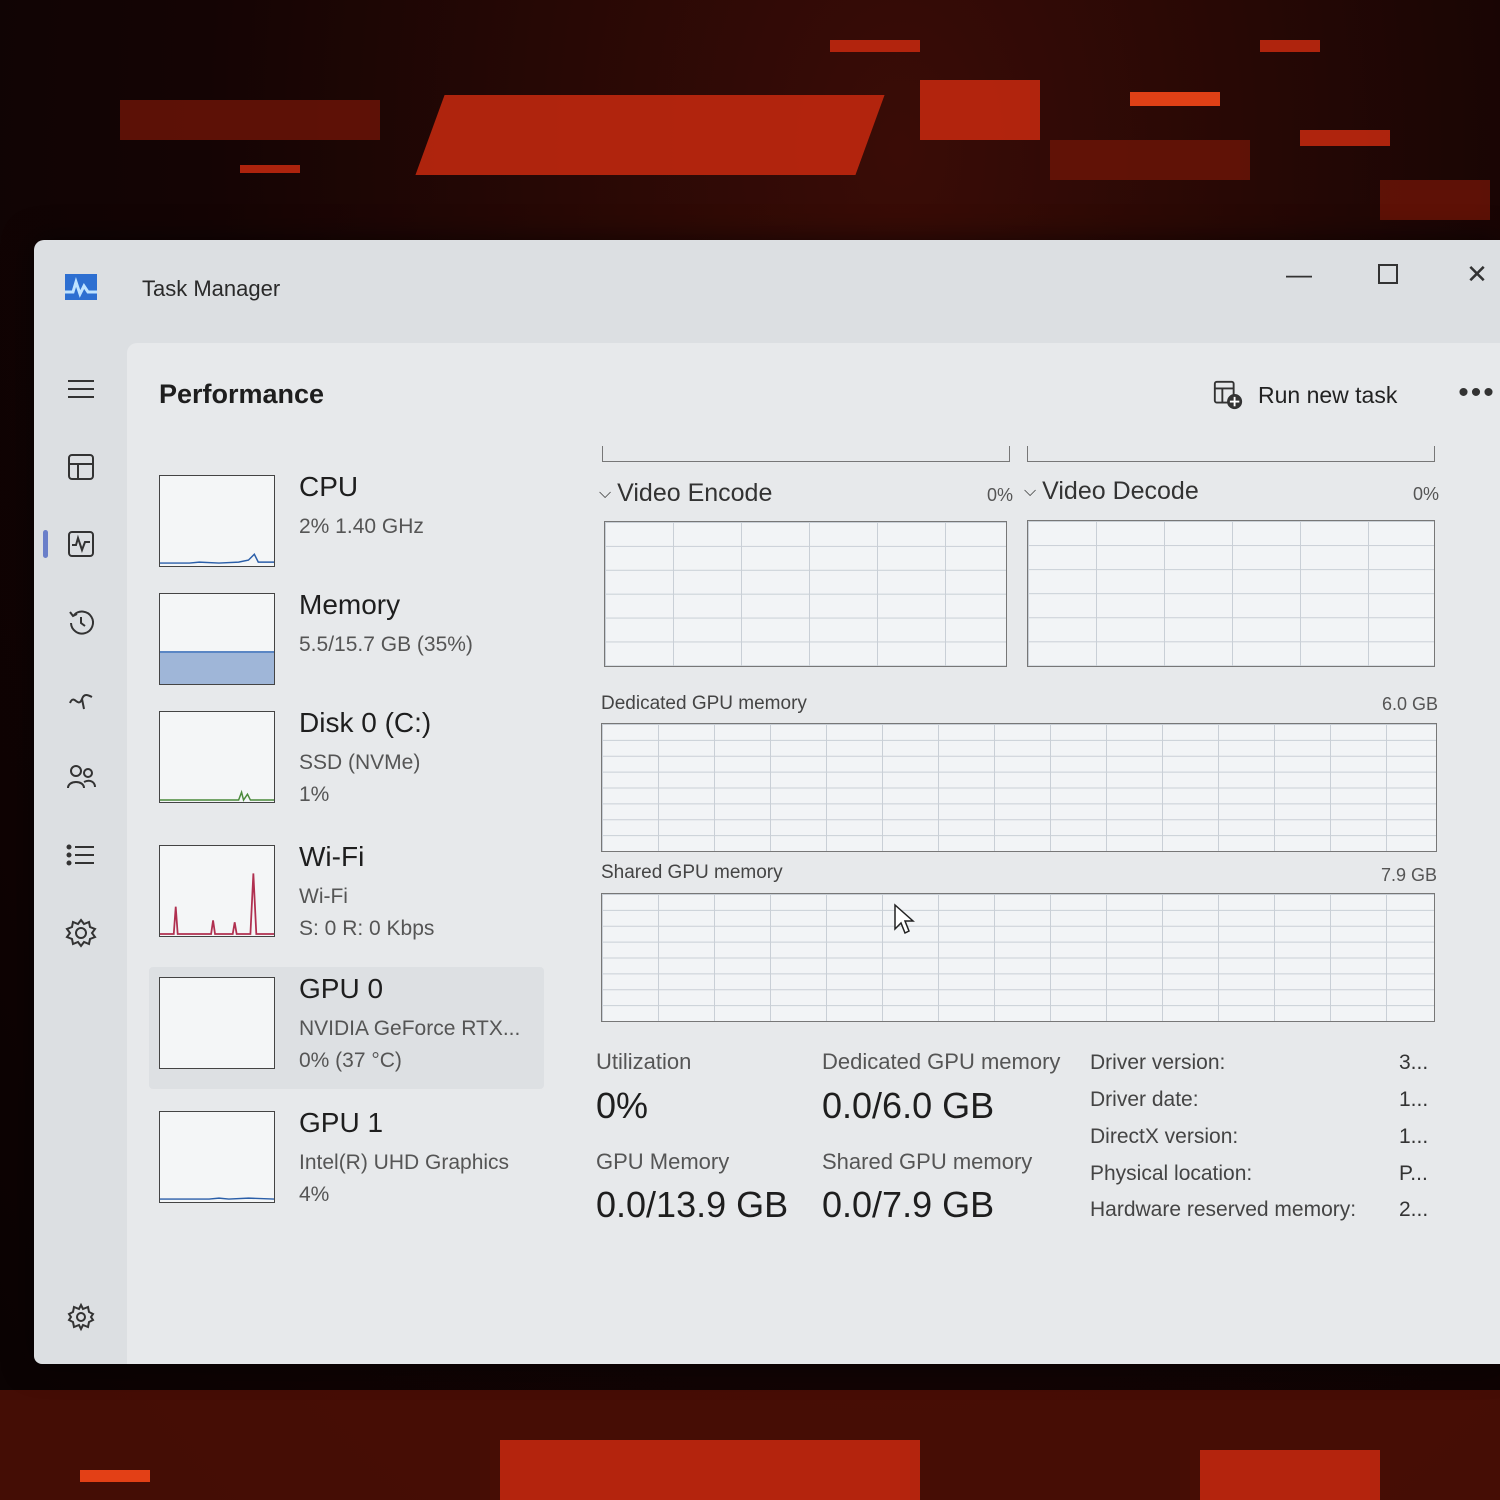 This screenshot has width=1500, height=1500. Describe the element at coordinates (323, 896) in the screenshot. I see `device-detail: Wi-Fi` at that location.